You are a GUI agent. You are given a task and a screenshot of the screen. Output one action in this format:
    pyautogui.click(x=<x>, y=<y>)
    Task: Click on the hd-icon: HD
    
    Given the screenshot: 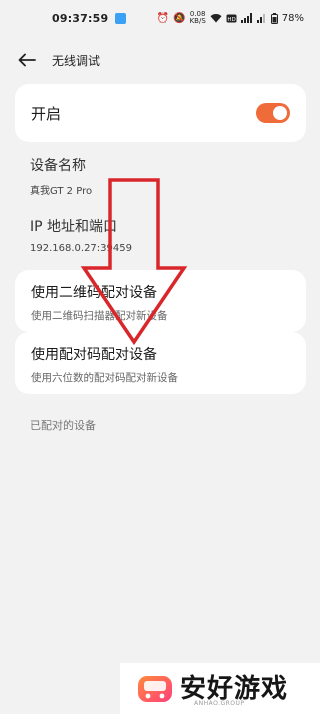 What is the action you would take?
    pyautogui.click(x=231, y=18)
    